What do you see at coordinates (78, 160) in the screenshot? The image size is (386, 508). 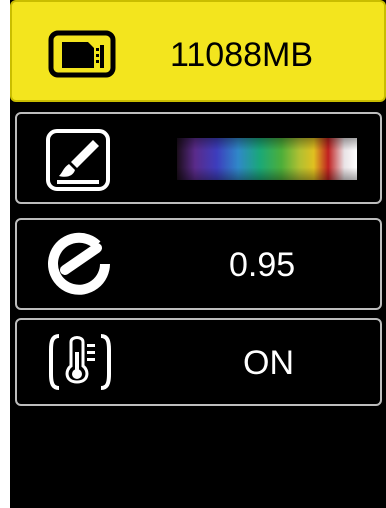 I see `palette-brush-icon` at bounding box center [78, 160].